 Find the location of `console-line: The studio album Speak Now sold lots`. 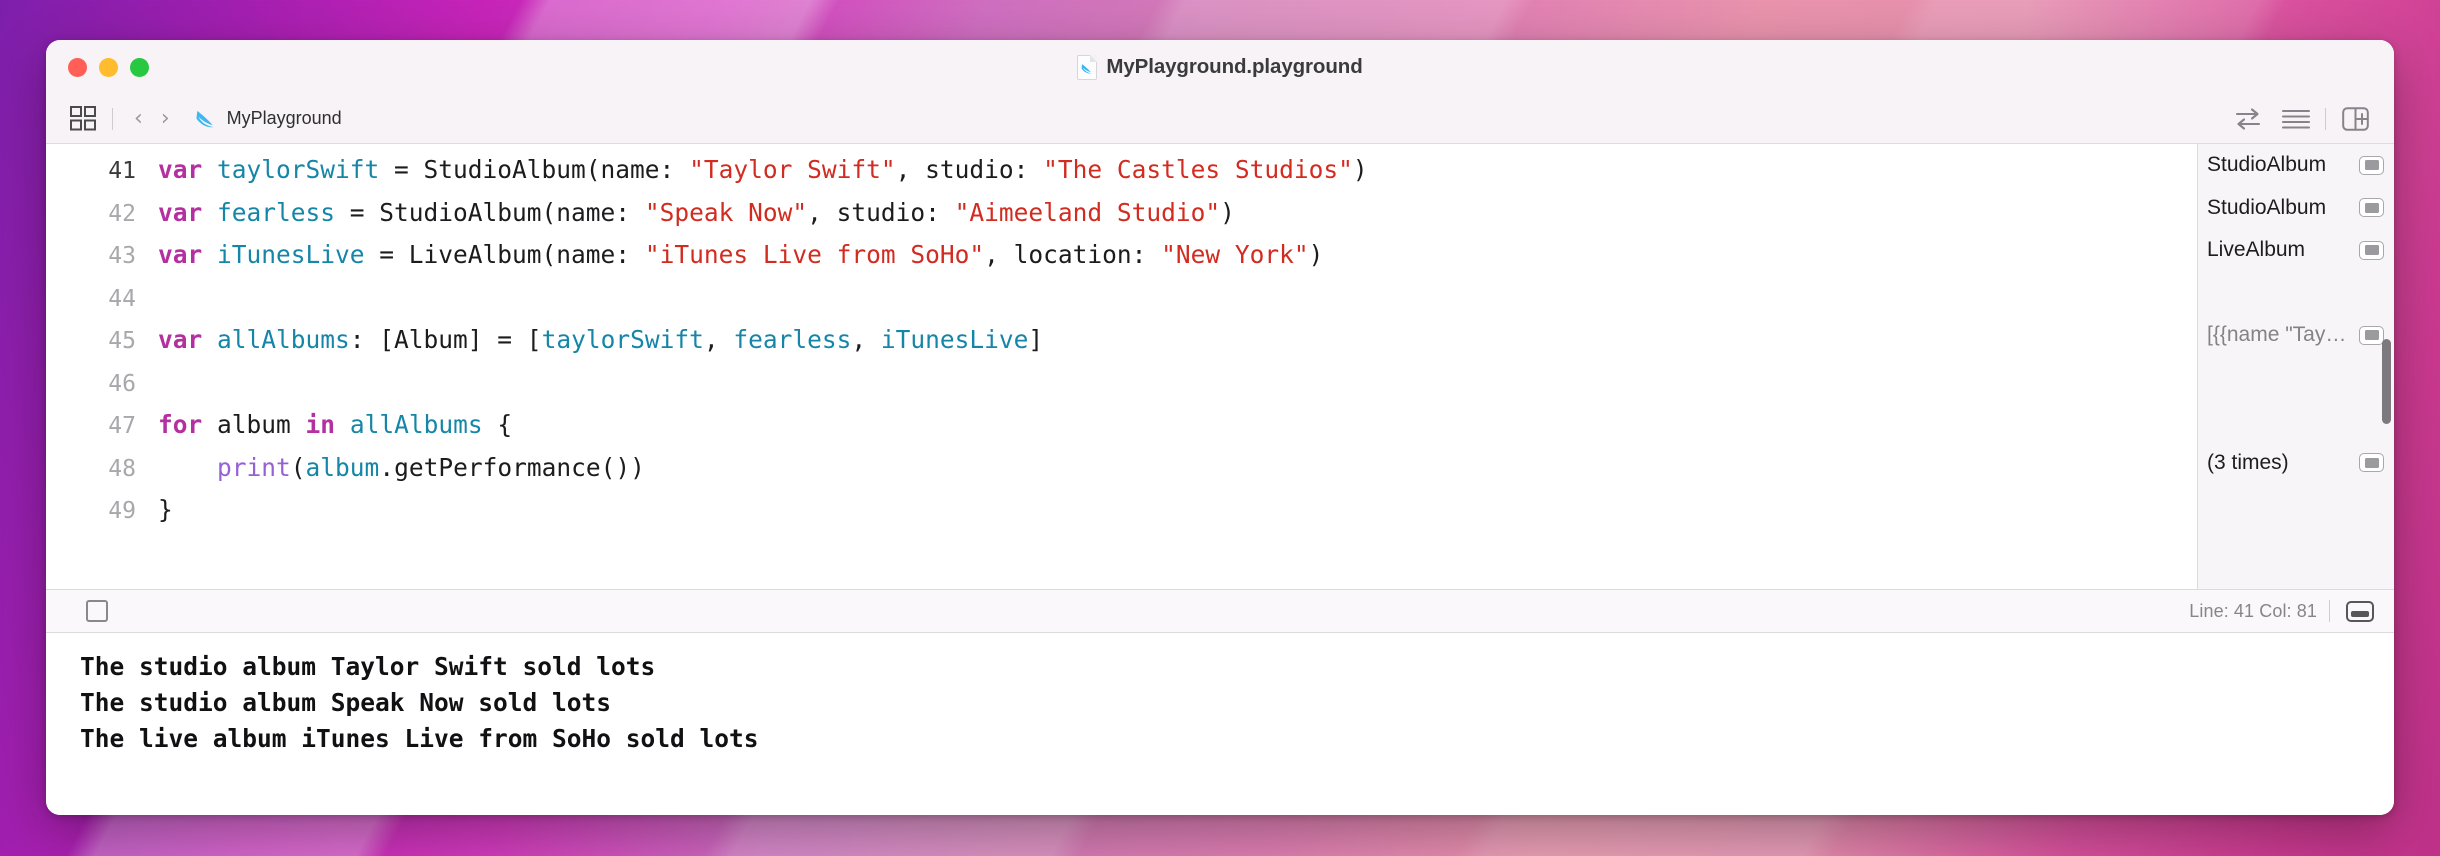

console-line: The studio album Speak Now sold lots is located at coordinates (346, 703).